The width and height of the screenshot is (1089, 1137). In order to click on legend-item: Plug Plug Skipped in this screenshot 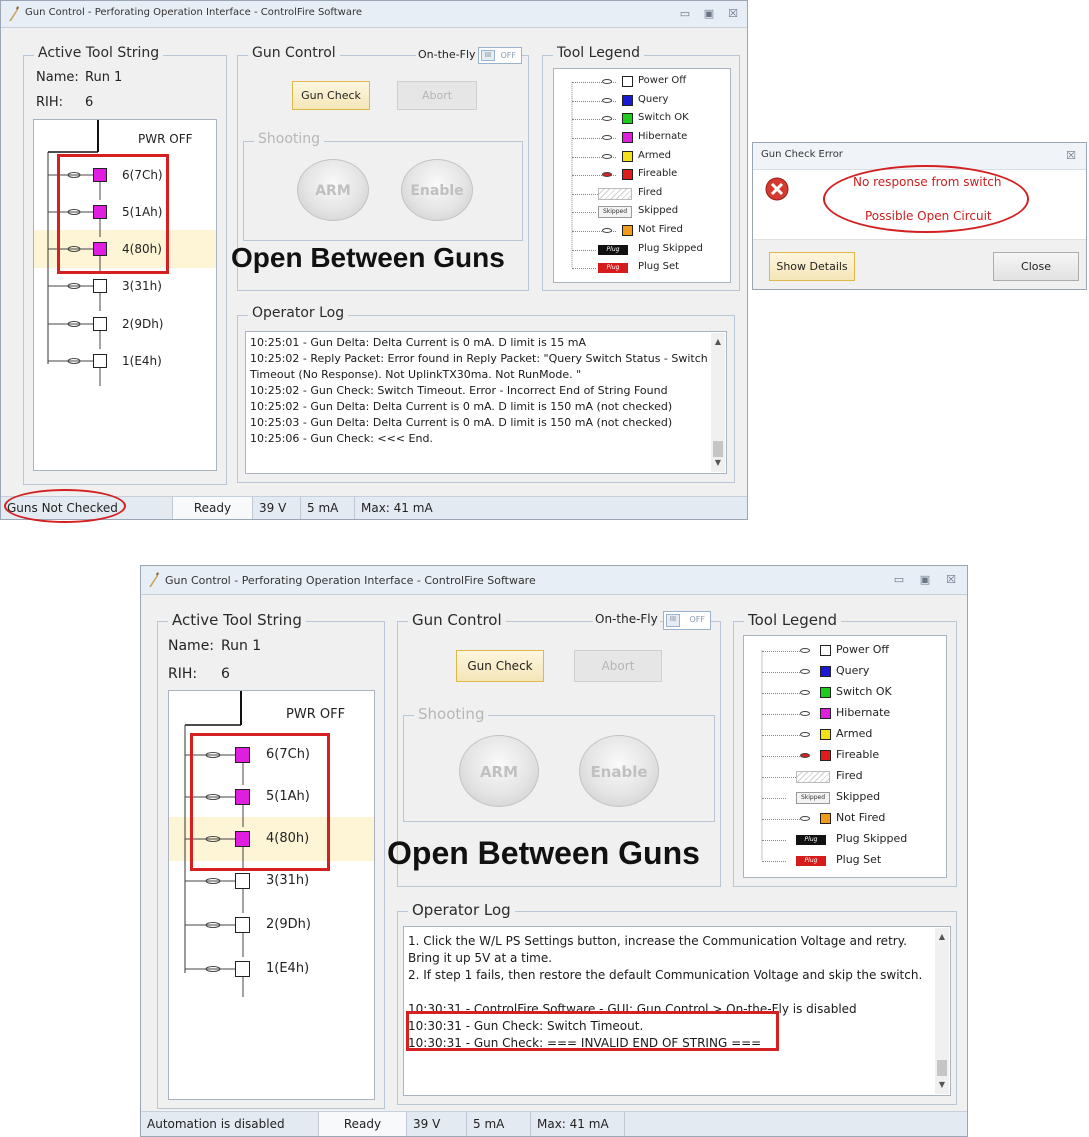, I will do `click(642, 249)`.